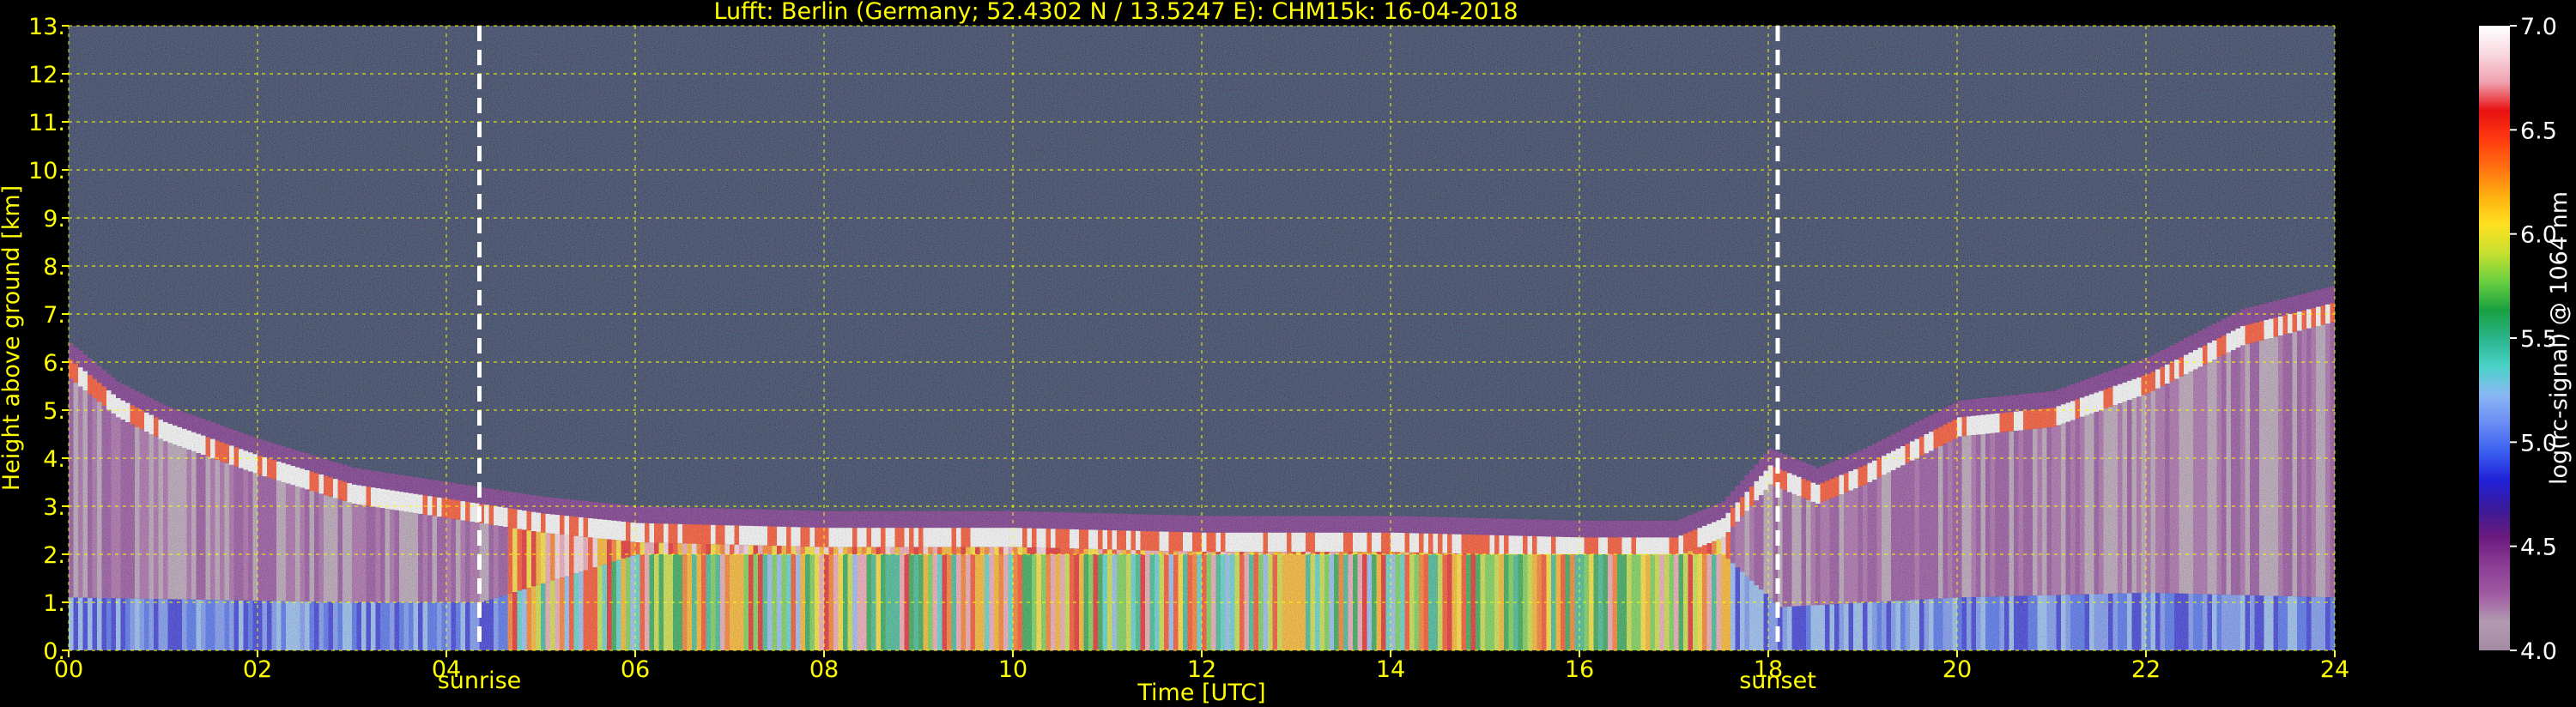 The height and width of the screenshot is (707, 2576). I want to click on x-tick-label: 20, so click(1957, 670).